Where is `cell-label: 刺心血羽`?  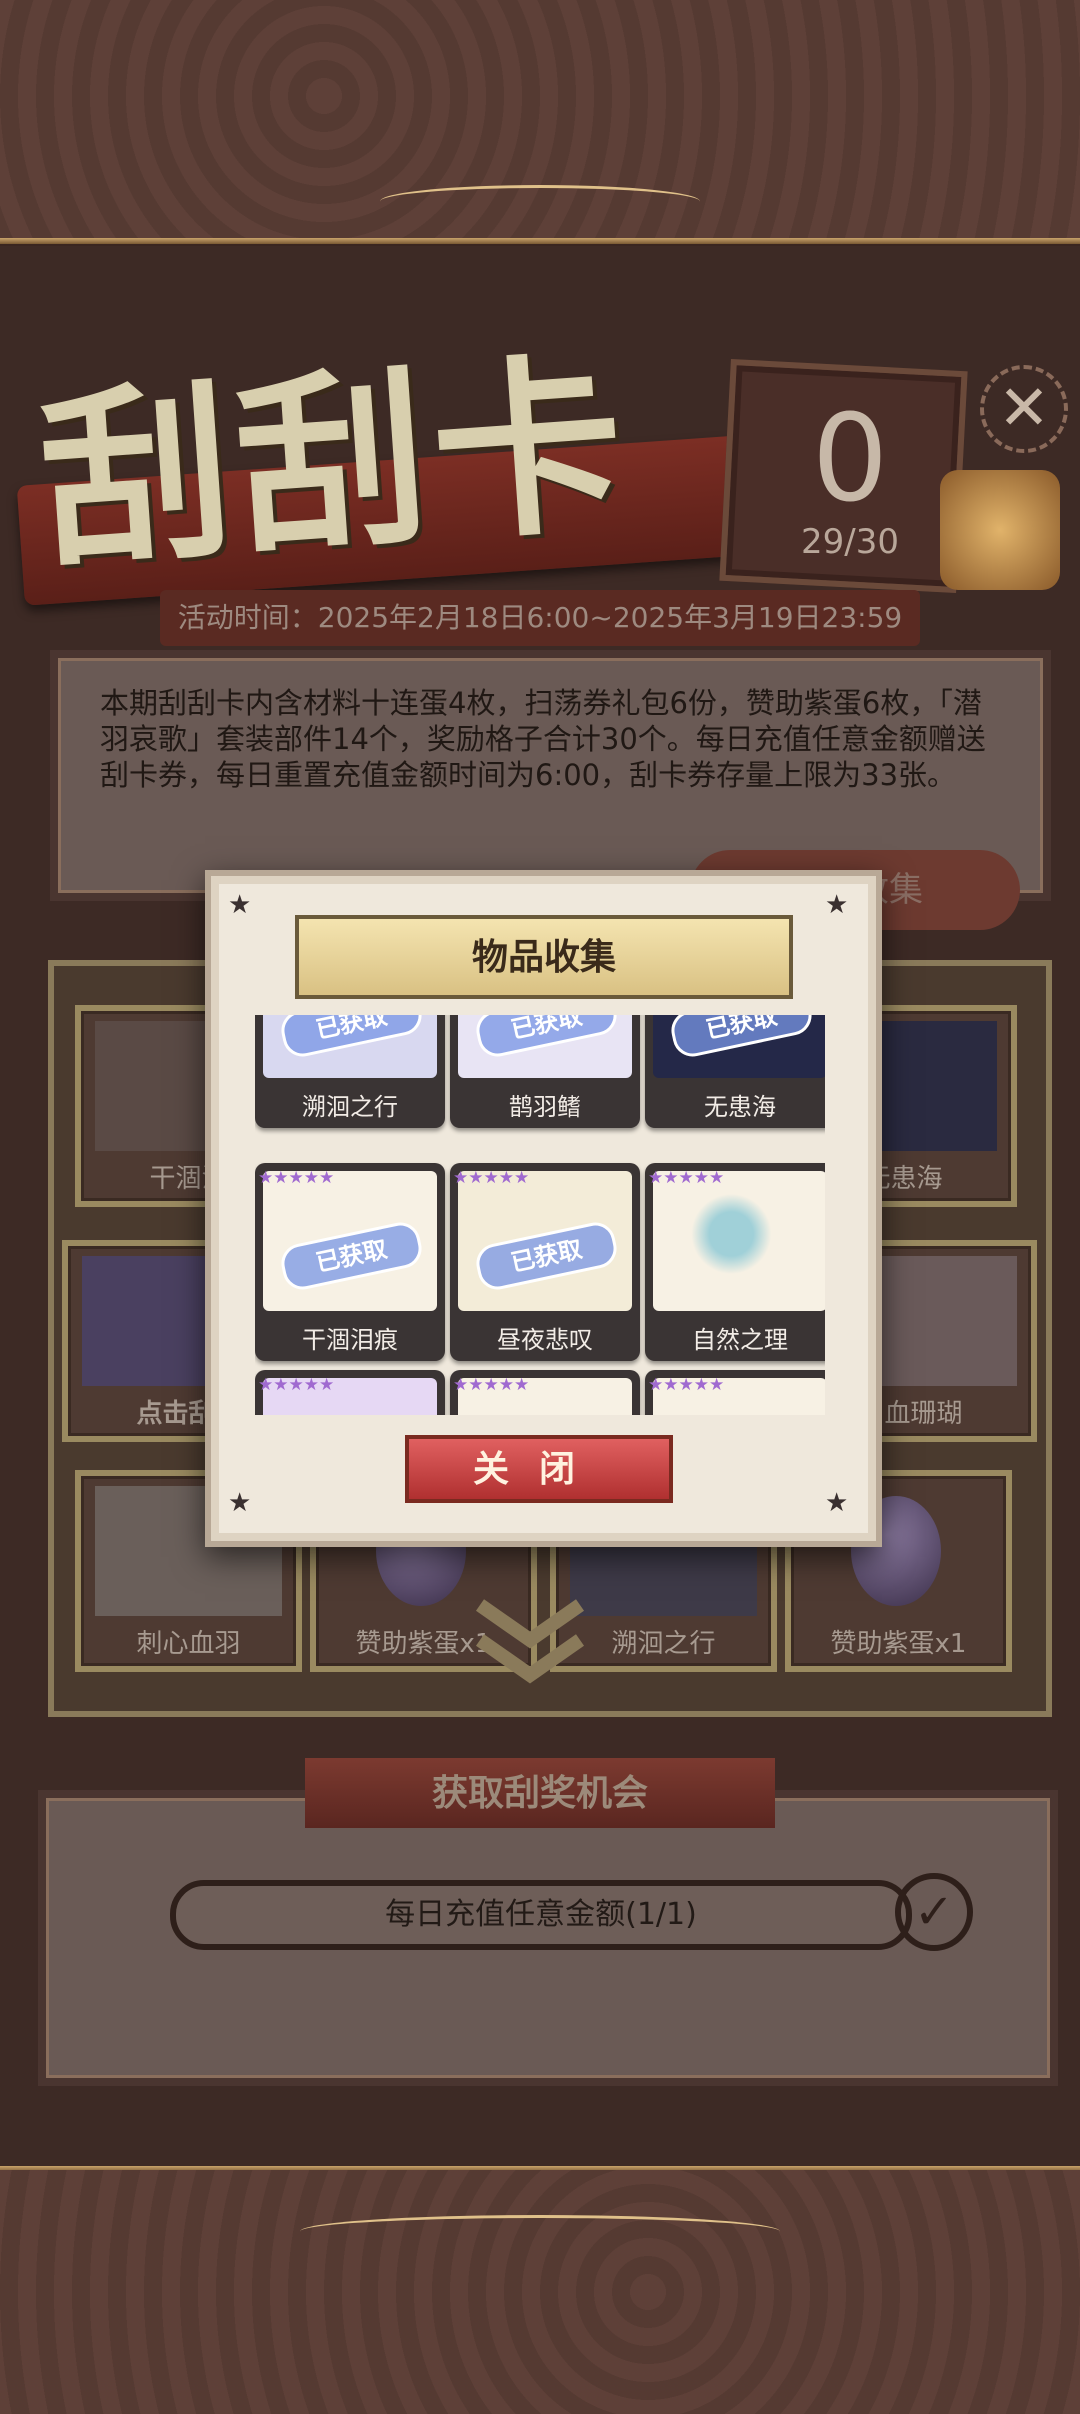
cell-label: 刺心血羽 is located at coordinates (188, 1644).